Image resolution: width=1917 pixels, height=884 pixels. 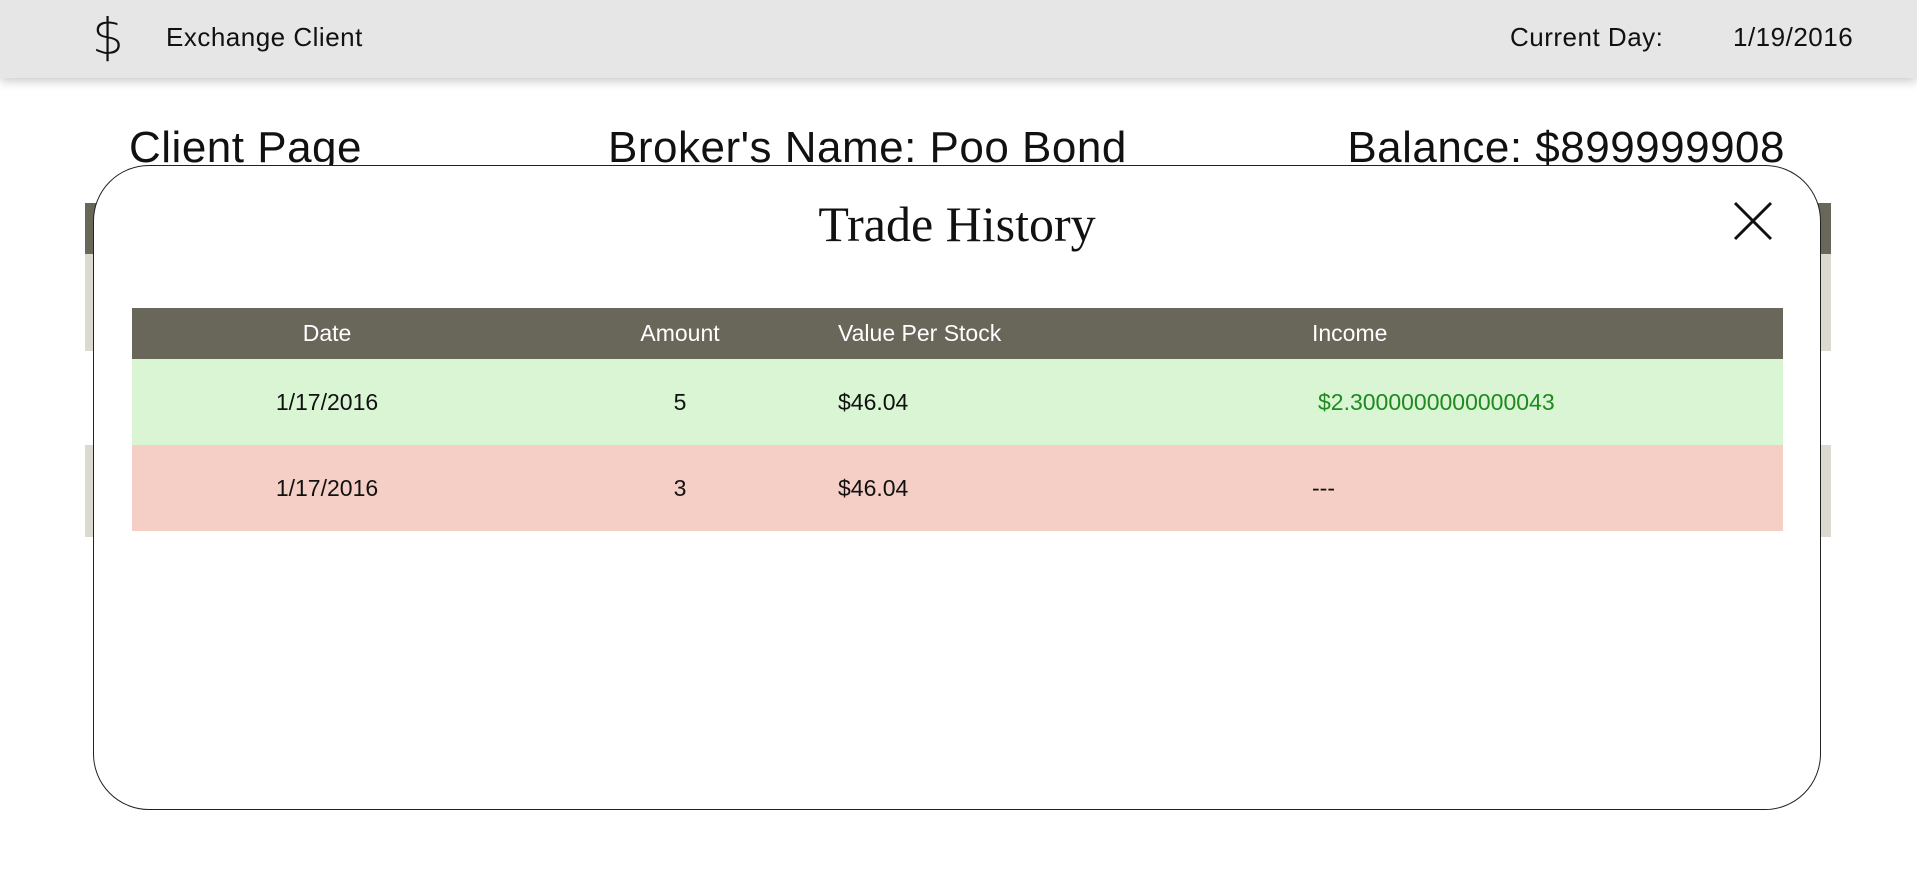 I want to click on column-header-income: Income, so click(x=1547, y=333).